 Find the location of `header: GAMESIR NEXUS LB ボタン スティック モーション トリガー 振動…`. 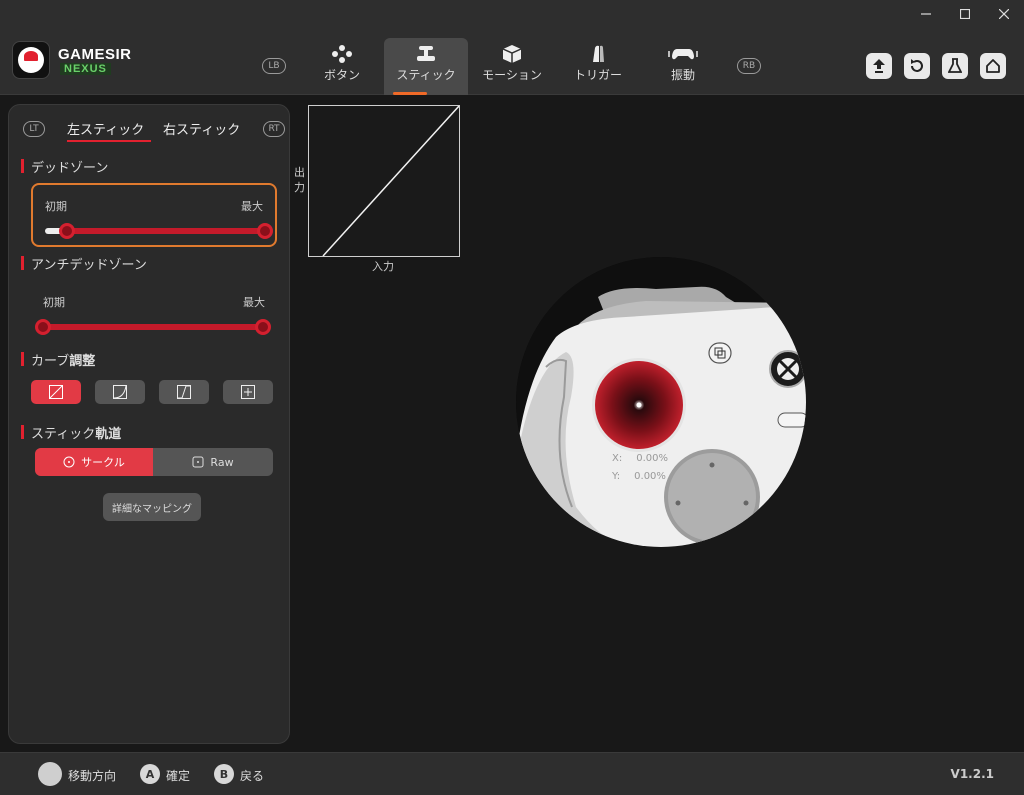

header: GAMESIR NEXUS LB ボタン スティック モーション トリガー 振動… is located at coordinates (512, 61).